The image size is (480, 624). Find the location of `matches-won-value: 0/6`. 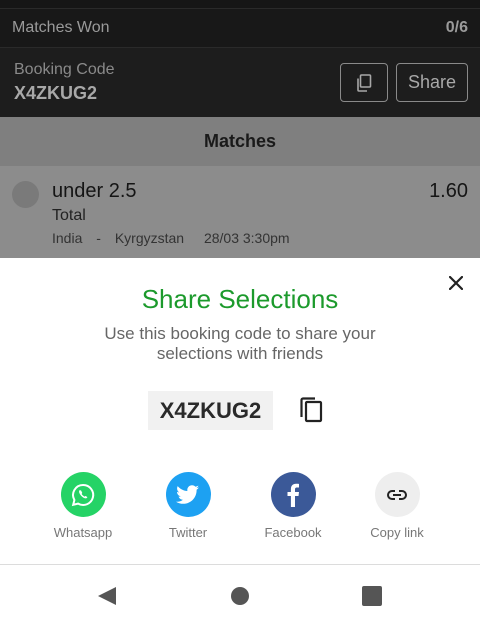

matches-won-value: 0/6 is located at coordinates (456, 27).